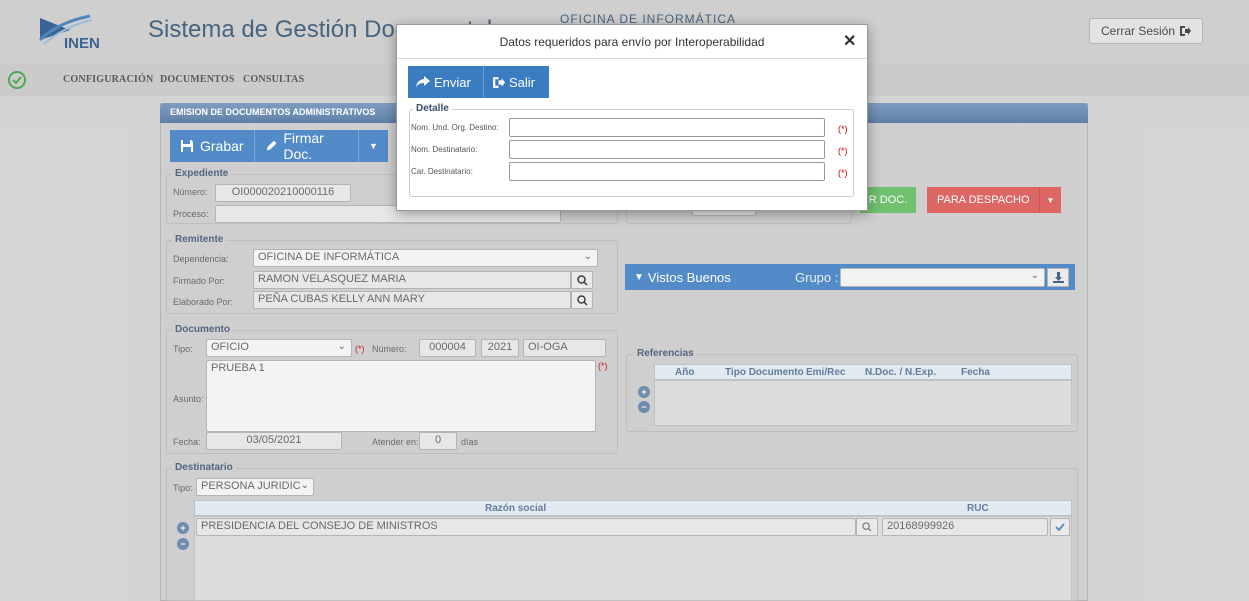 This screenshot has width=1249, height=601. I want to click on detalle-legend: Detalle, so click(432, 108).